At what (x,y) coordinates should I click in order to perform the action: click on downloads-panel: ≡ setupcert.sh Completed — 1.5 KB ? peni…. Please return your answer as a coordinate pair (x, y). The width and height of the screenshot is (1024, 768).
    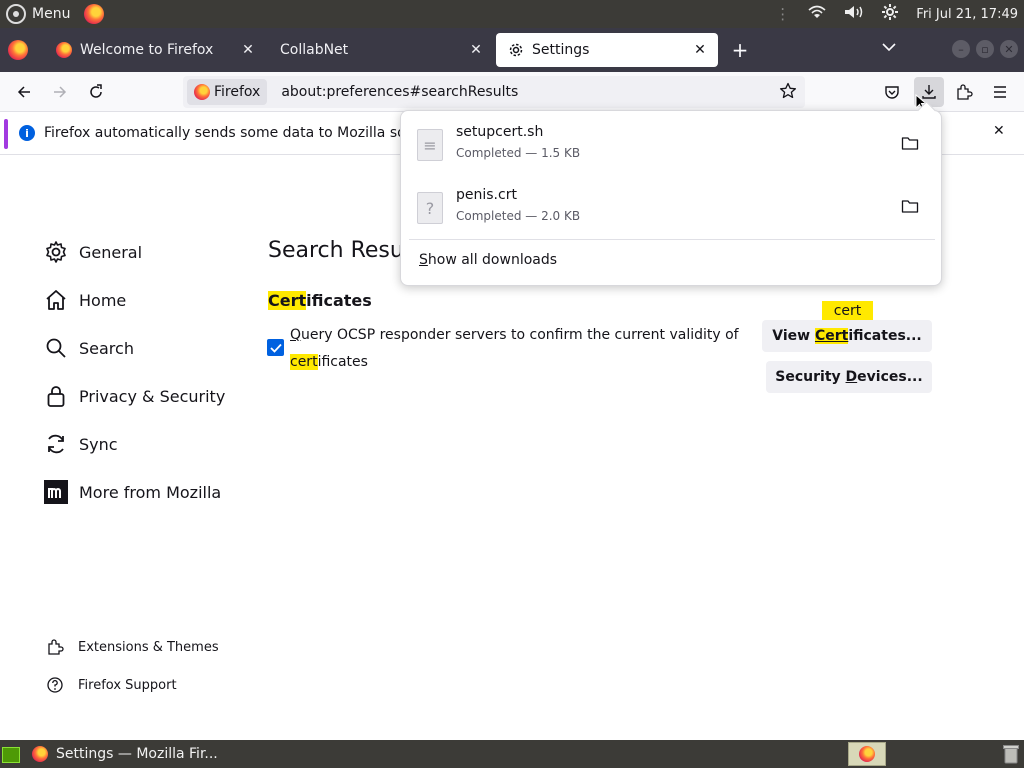
    Looking at the image, I should click on (671, 198).